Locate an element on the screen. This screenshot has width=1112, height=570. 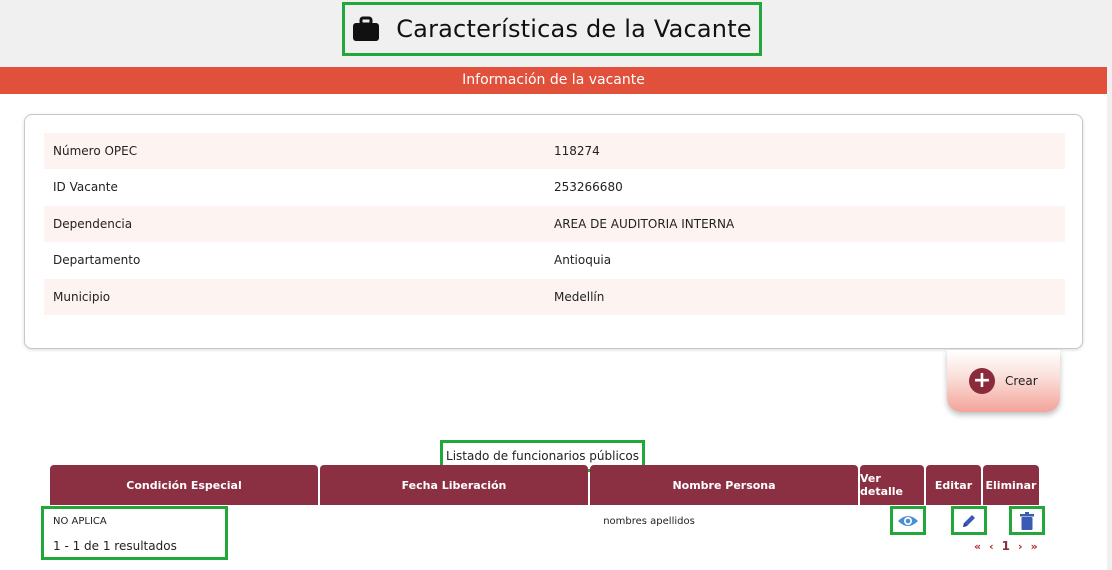
current-page: 1 is located at coordinates (1006, 546).